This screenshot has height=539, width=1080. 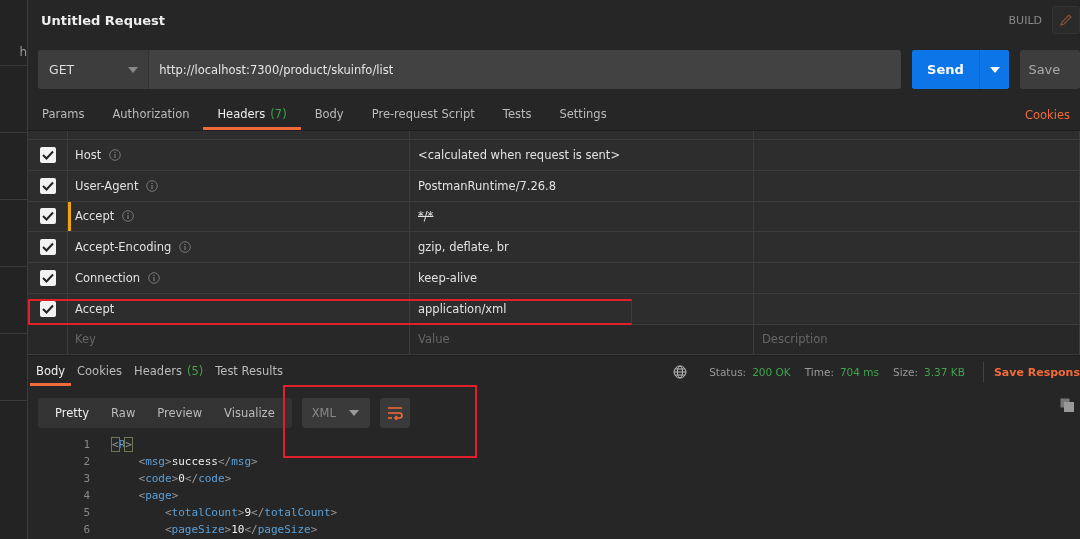 What do you see at coordinates (63, 115) in the screenshot?
I see `request-tab: Params` at bounding box center [63, 115].